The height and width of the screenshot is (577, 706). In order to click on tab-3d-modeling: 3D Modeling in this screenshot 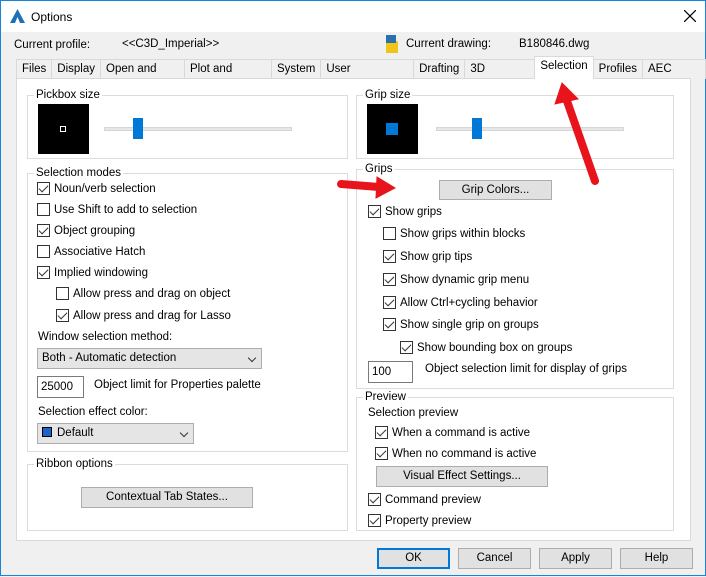, I will do `click(500, 76)`.